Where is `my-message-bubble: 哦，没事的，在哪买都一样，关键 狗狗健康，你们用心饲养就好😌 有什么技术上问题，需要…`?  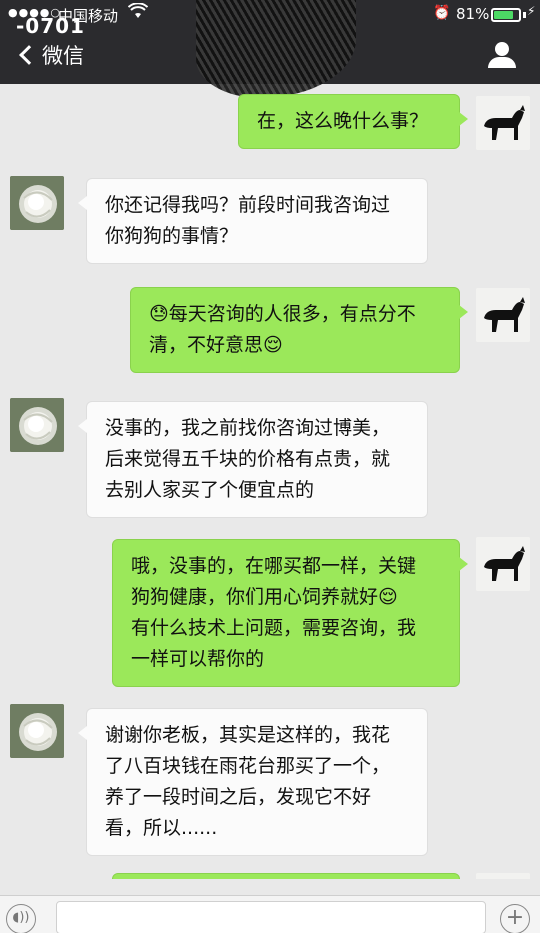
my-message-bubble: 哦，没事的，在哪买都一样，关键 狗狗健康，你们用心饲养就好😌 有什么技术上问题，需要… is located at coordinates (290, 613).